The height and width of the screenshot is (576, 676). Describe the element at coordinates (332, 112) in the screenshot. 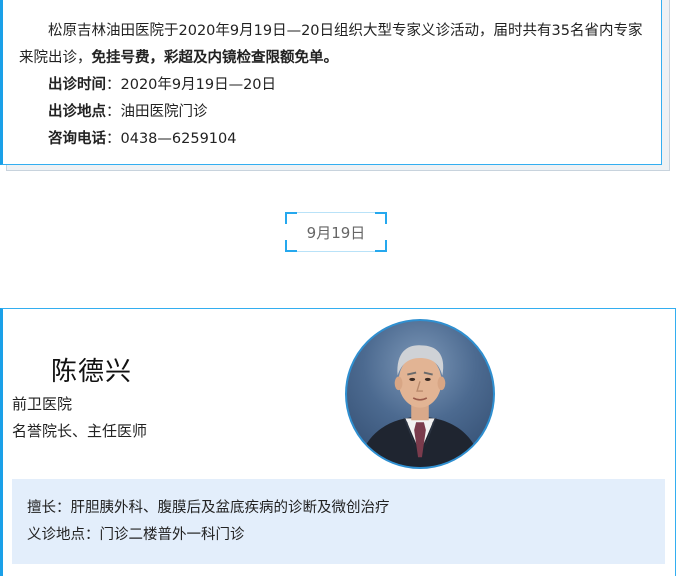

I see `notice-place-line: 出诊地点：油田医院门诊` at that location.